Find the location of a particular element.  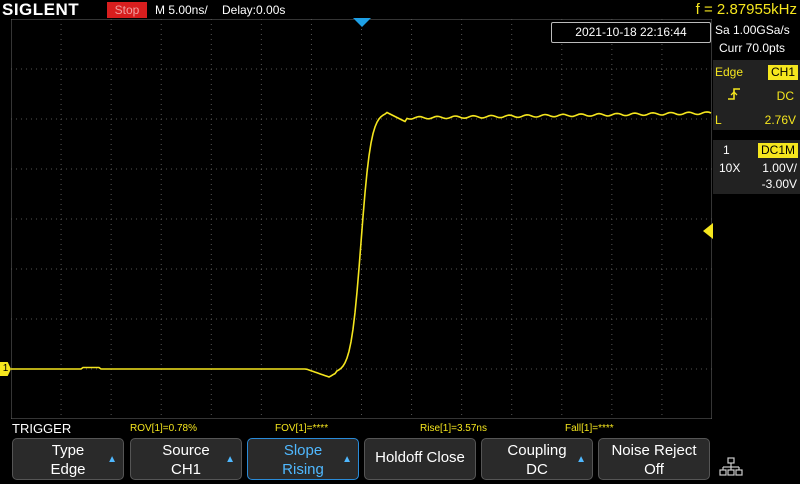

trigger-info-box: Edge CH1 DC L 2.76V is located at coordinates (756, 95).